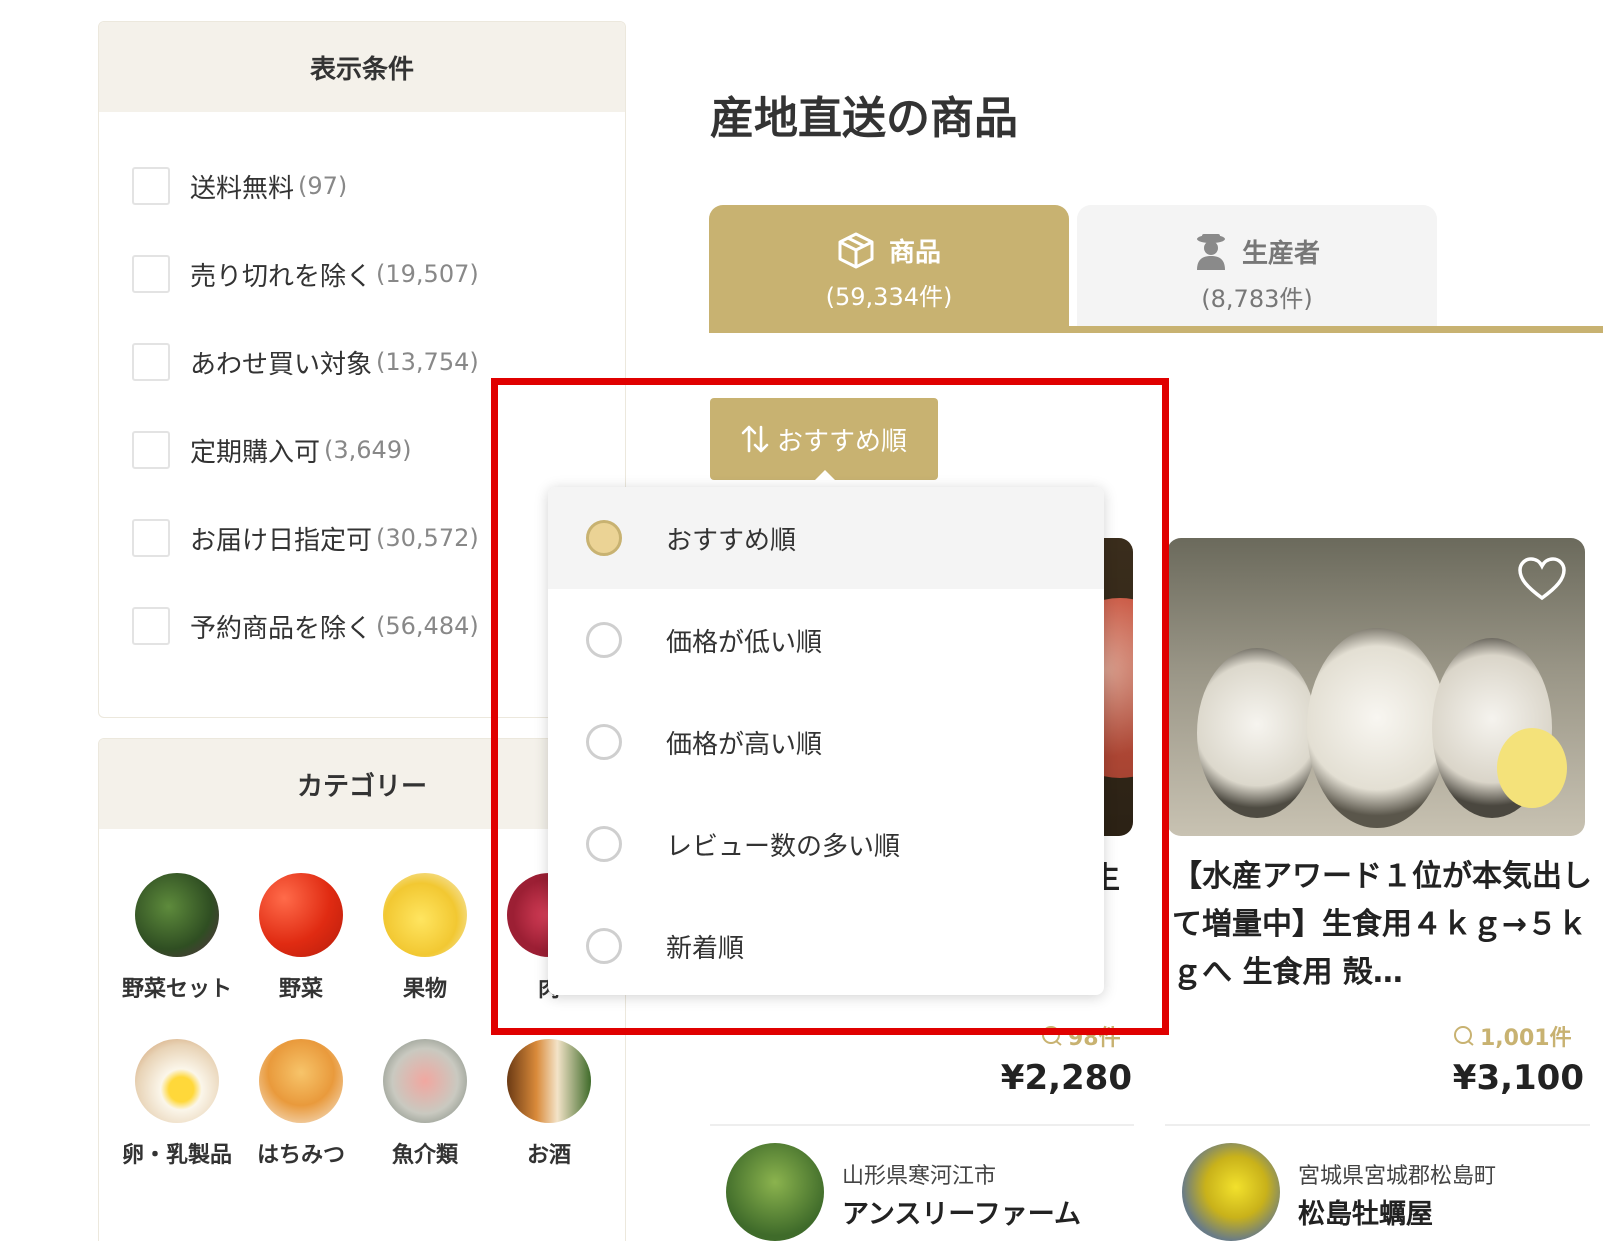  What do you see at coordinates (826, 538) in the screenshot?
I see `sort-option-recommended: おすすめ順` at bounding box center [826, 538].